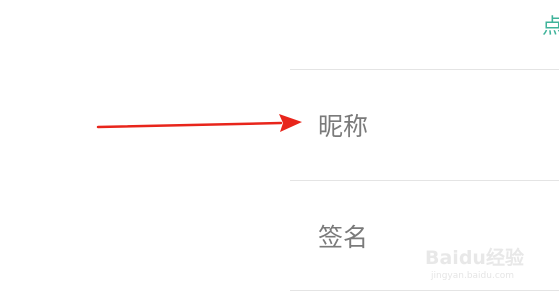 The image size is (559, 297). I want to click on watermark-brand: Baidu经验, so click(474, 258).